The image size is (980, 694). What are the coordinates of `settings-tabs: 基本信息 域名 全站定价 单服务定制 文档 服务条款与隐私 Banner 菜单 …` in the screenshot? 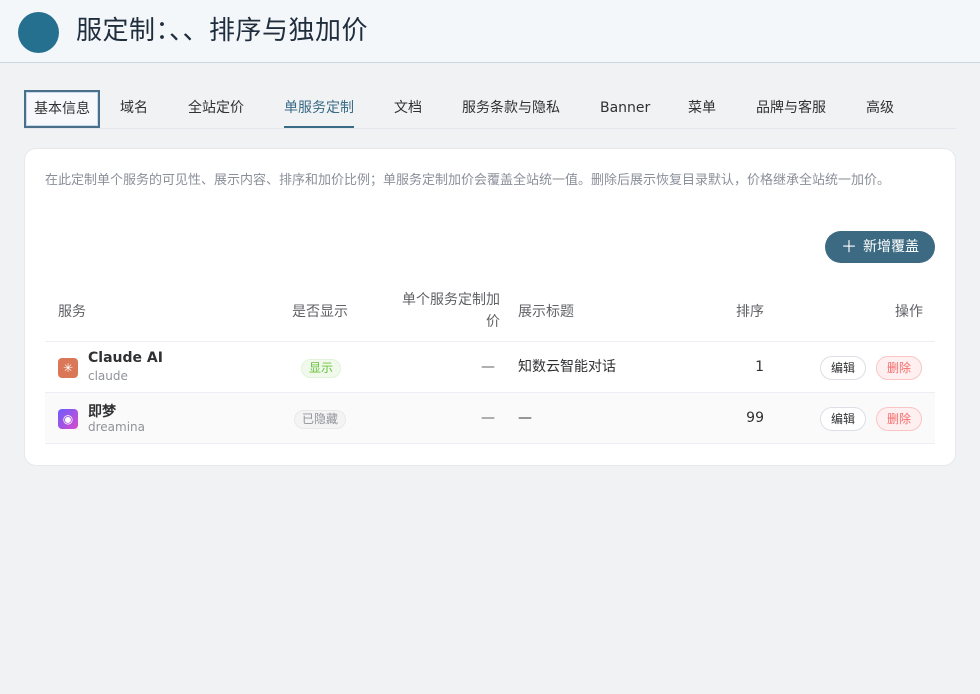 It's located at (490, 109).